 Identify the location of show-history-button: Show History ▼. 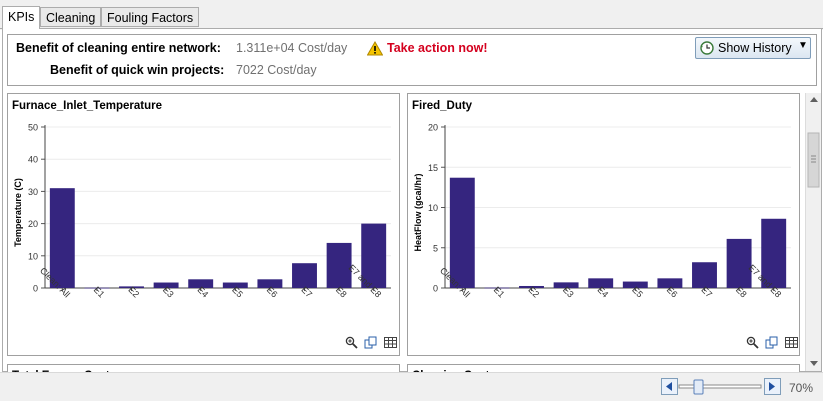
(753, 48).